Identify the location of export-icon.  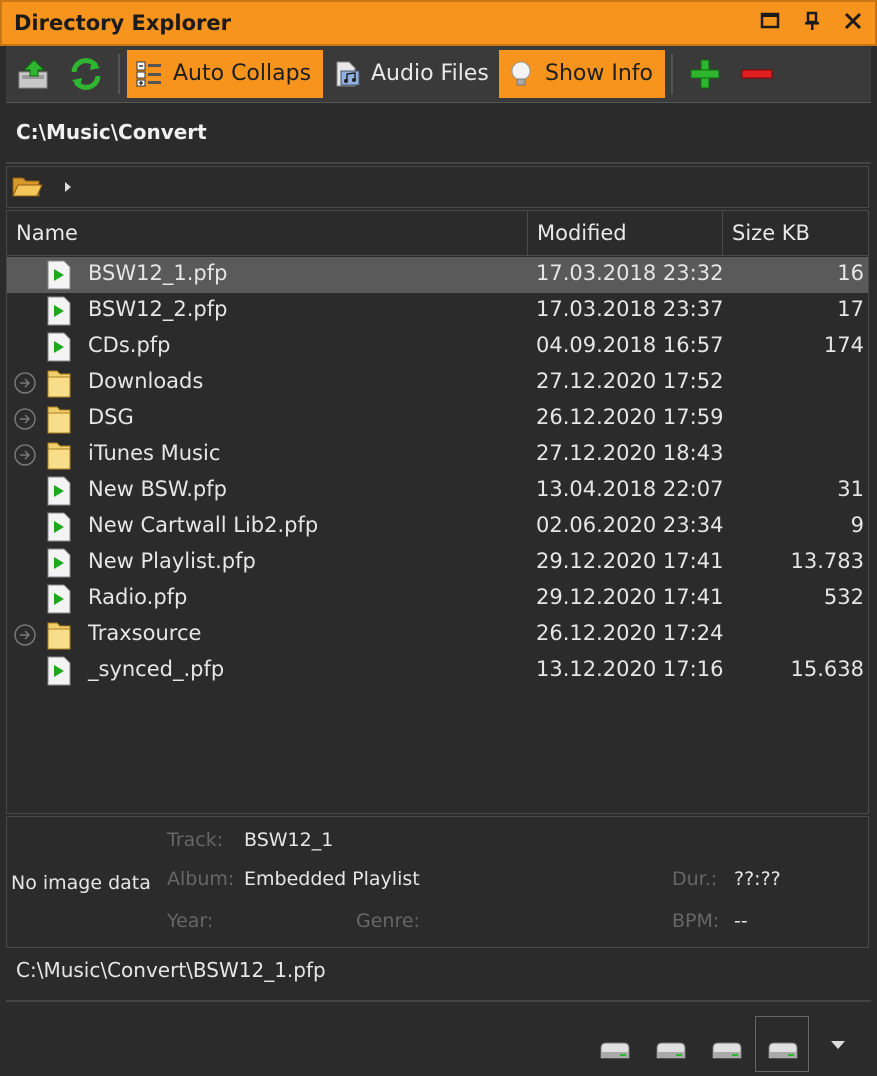
(33, 74).